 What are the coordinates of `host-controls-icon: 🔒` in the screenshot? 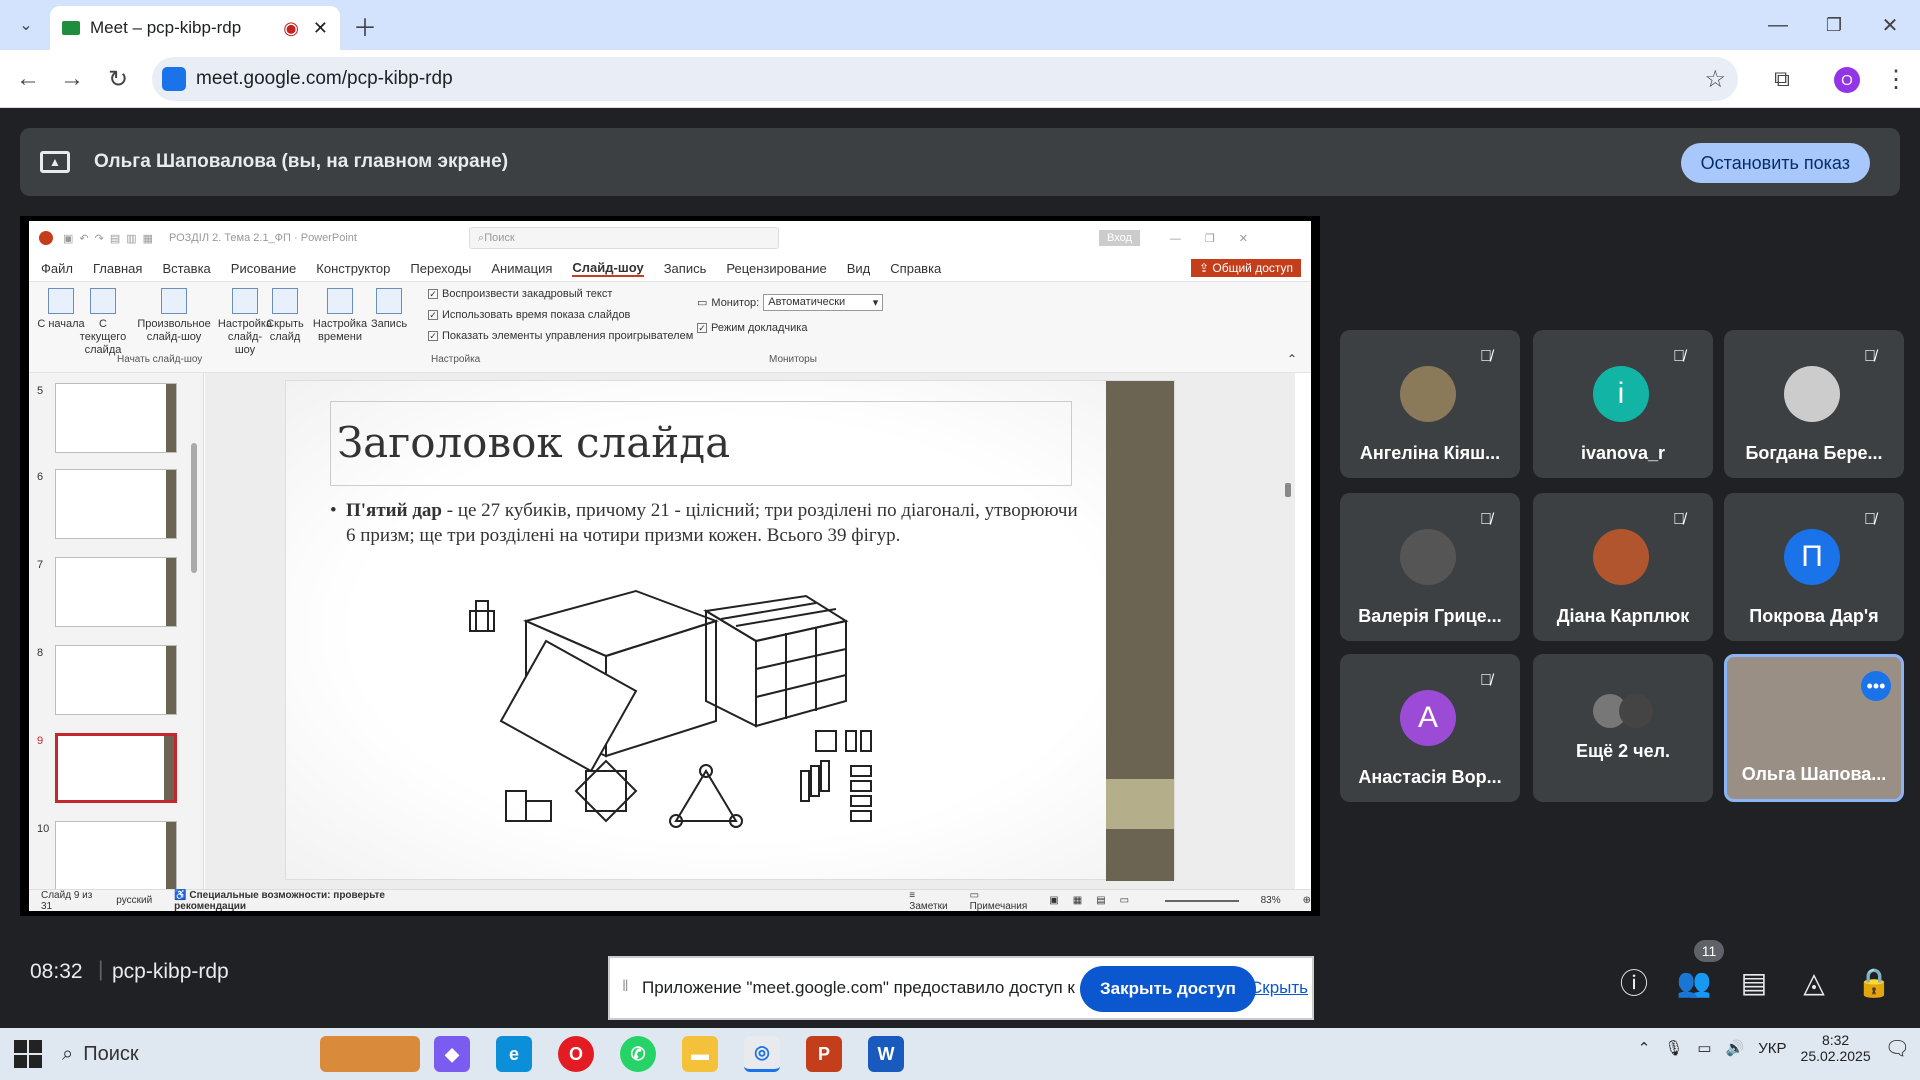 It's located at (1874, 982).